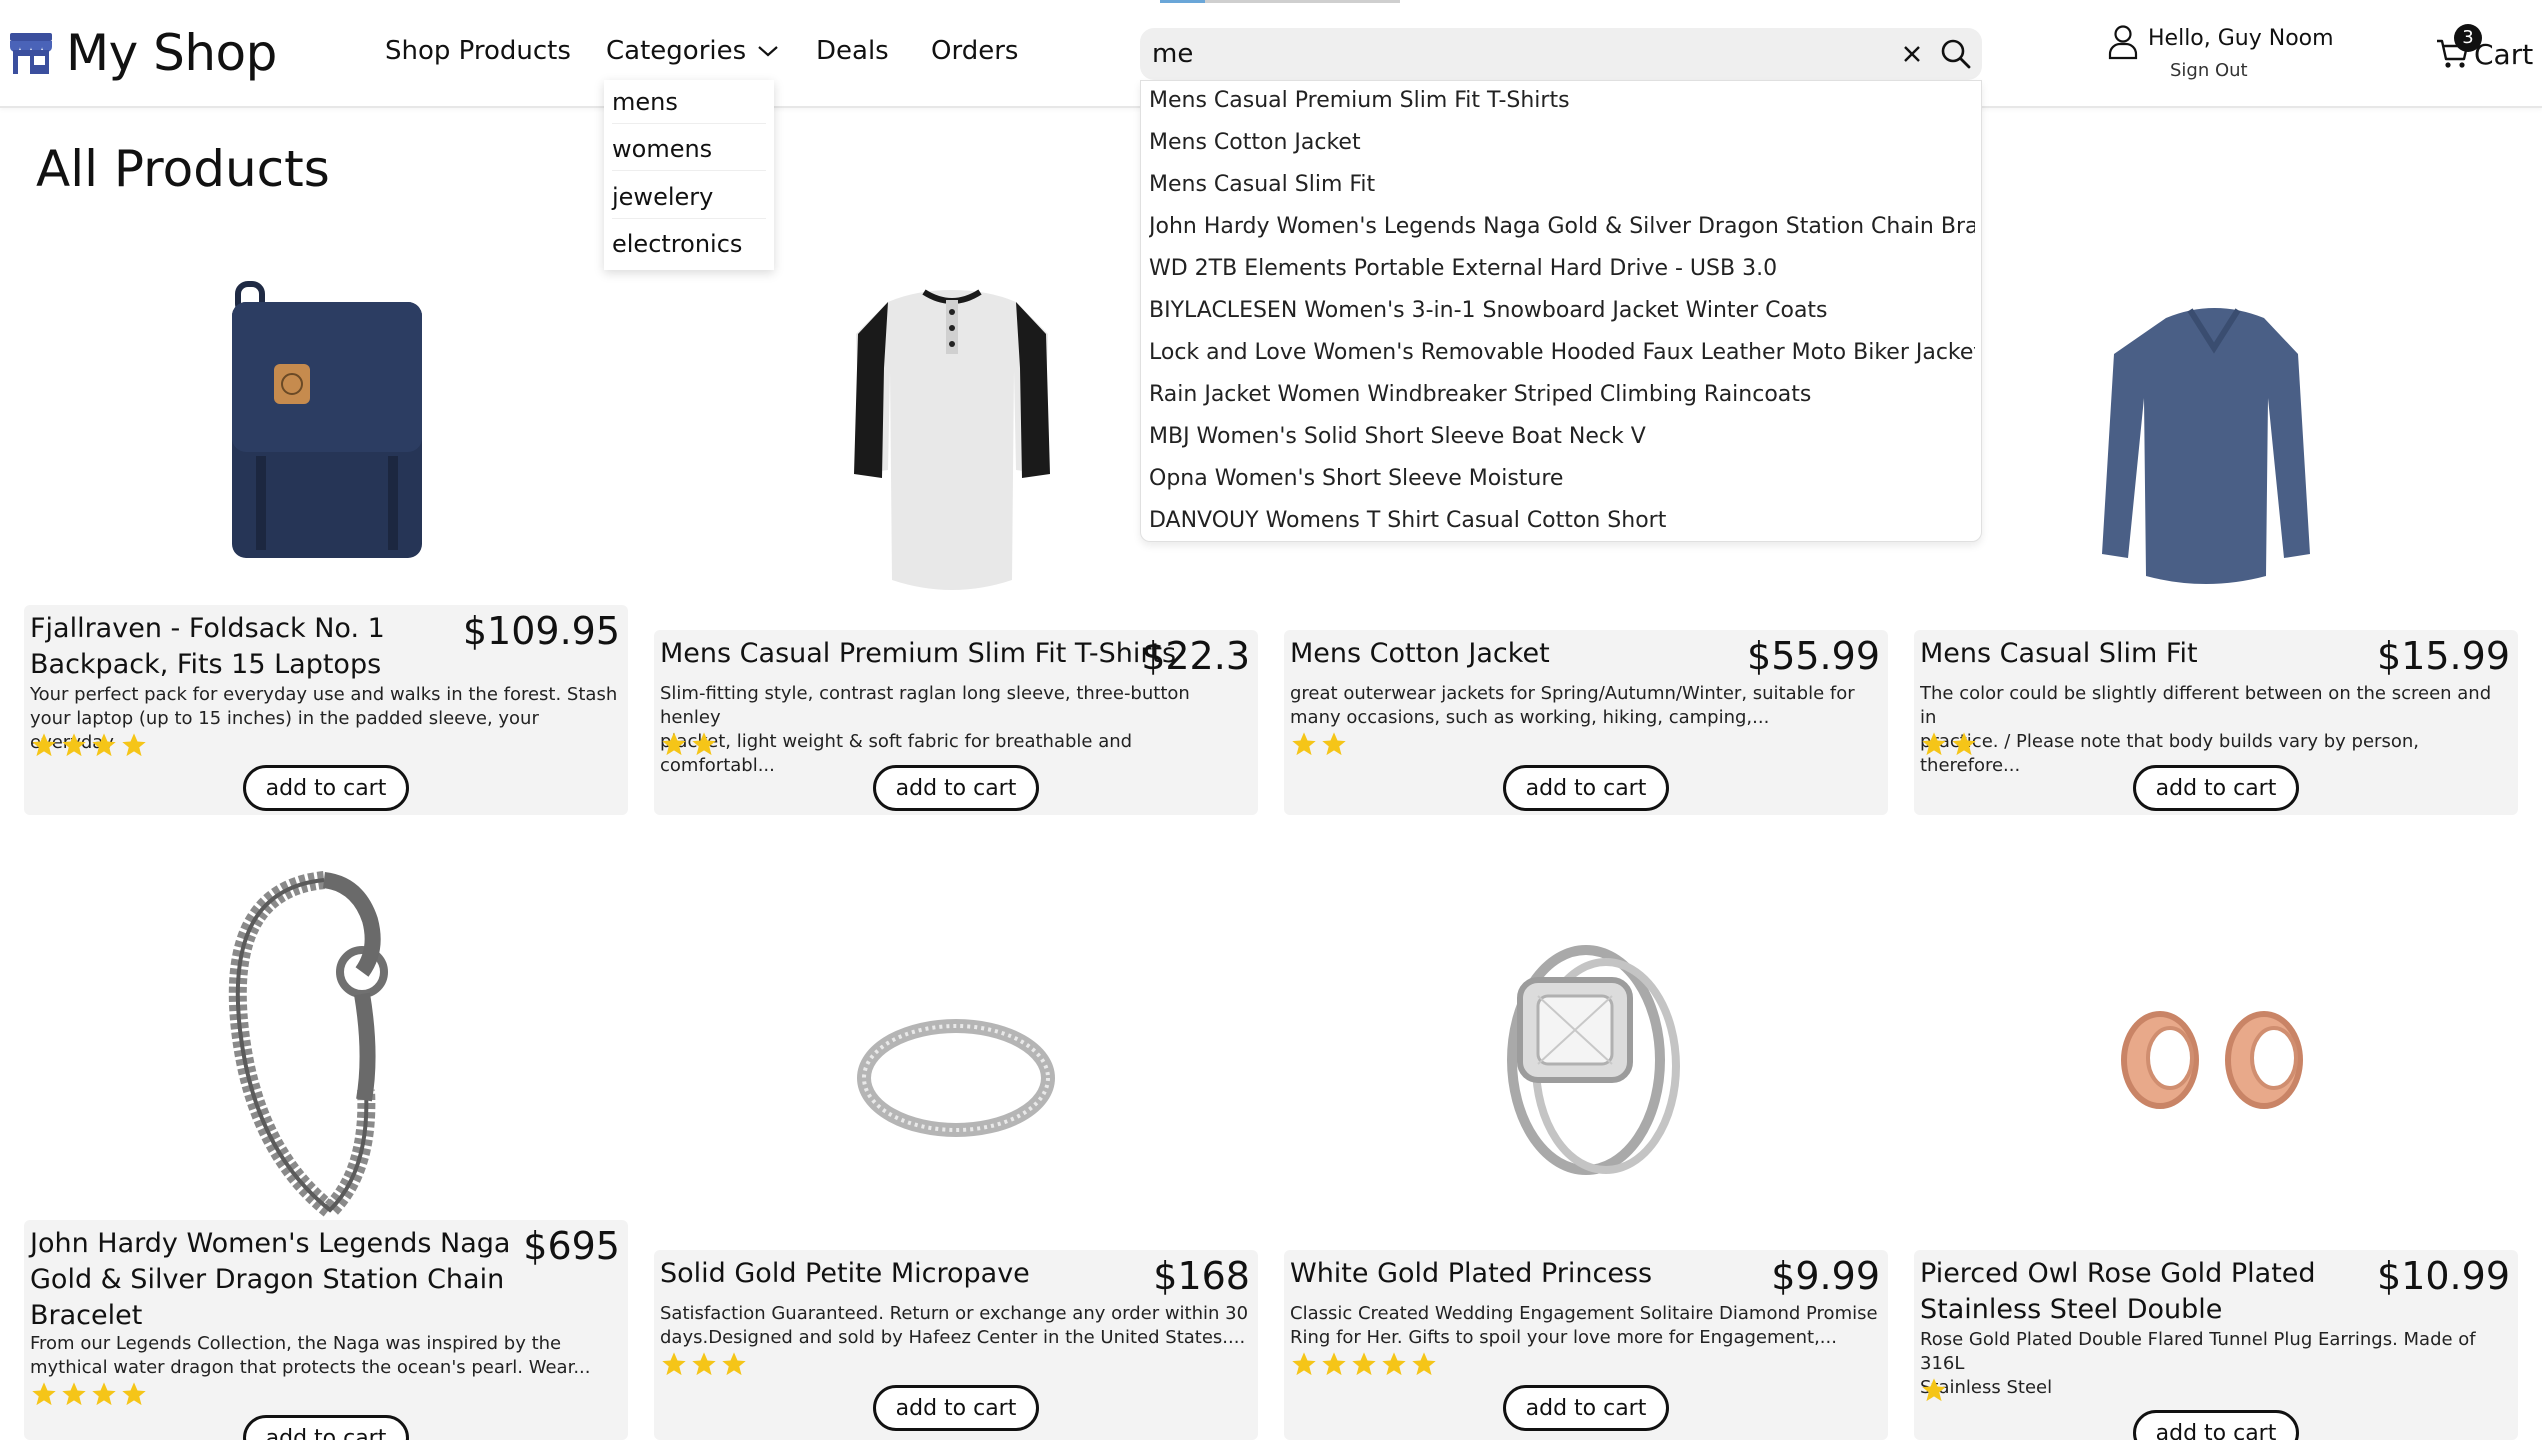  What do you see at coordinates (1562, 480) in the screenshot?
I see `suggestion-item: Opna Women's Short Sleeve Moisture` at bounding box center [1562, 480].